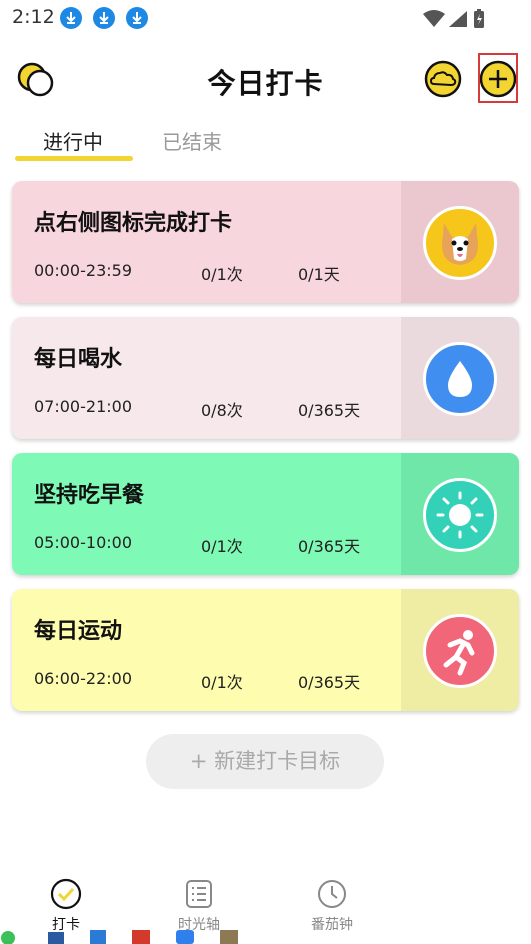 The width and height of the screenshot is (531, 944). I want to click on clock-icon, so click(332, 894).